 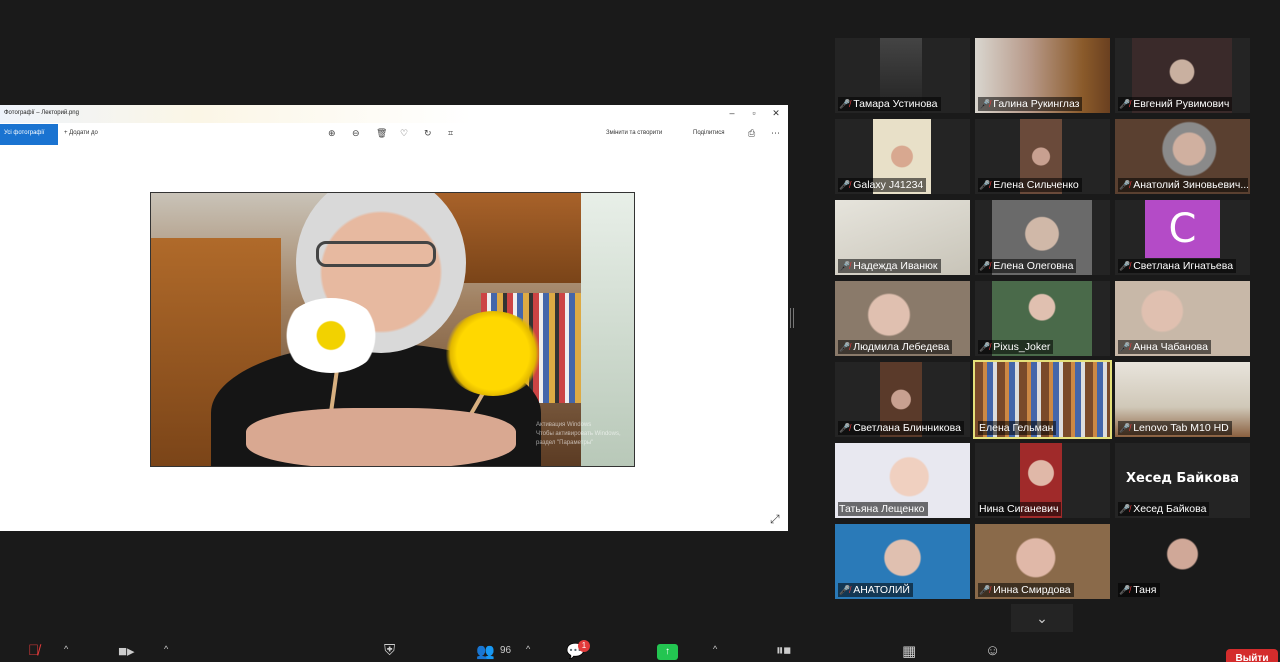 What do you see at coordinates (1182, 399) in the screenshot?
I see `participant-tile: 🎤̸ Lenovo Tab M10 HD` at bounding box center [1182, 399].